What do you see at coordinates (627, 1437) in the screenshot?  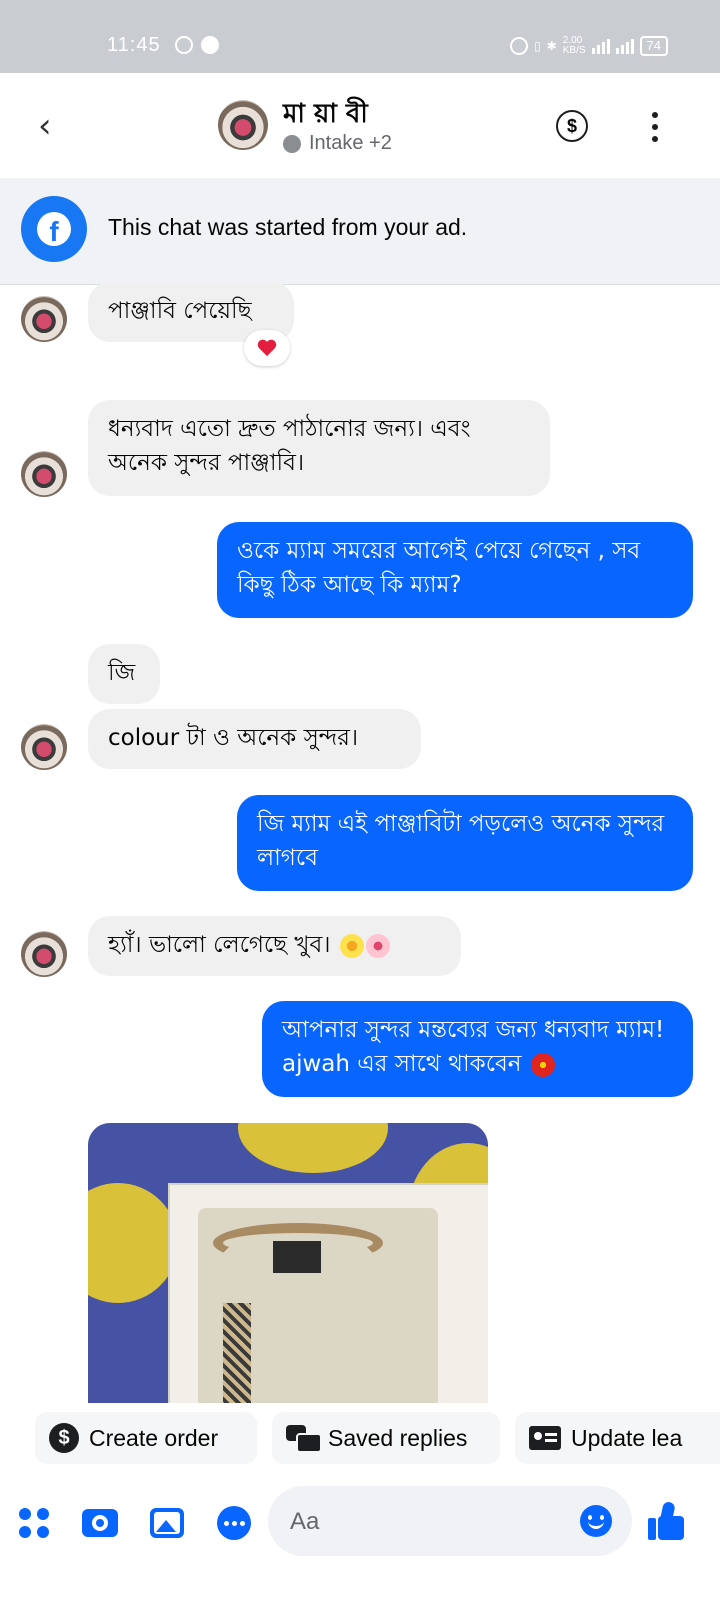 I see `chip-label: Update lea` at bounding box center [627, 1437].